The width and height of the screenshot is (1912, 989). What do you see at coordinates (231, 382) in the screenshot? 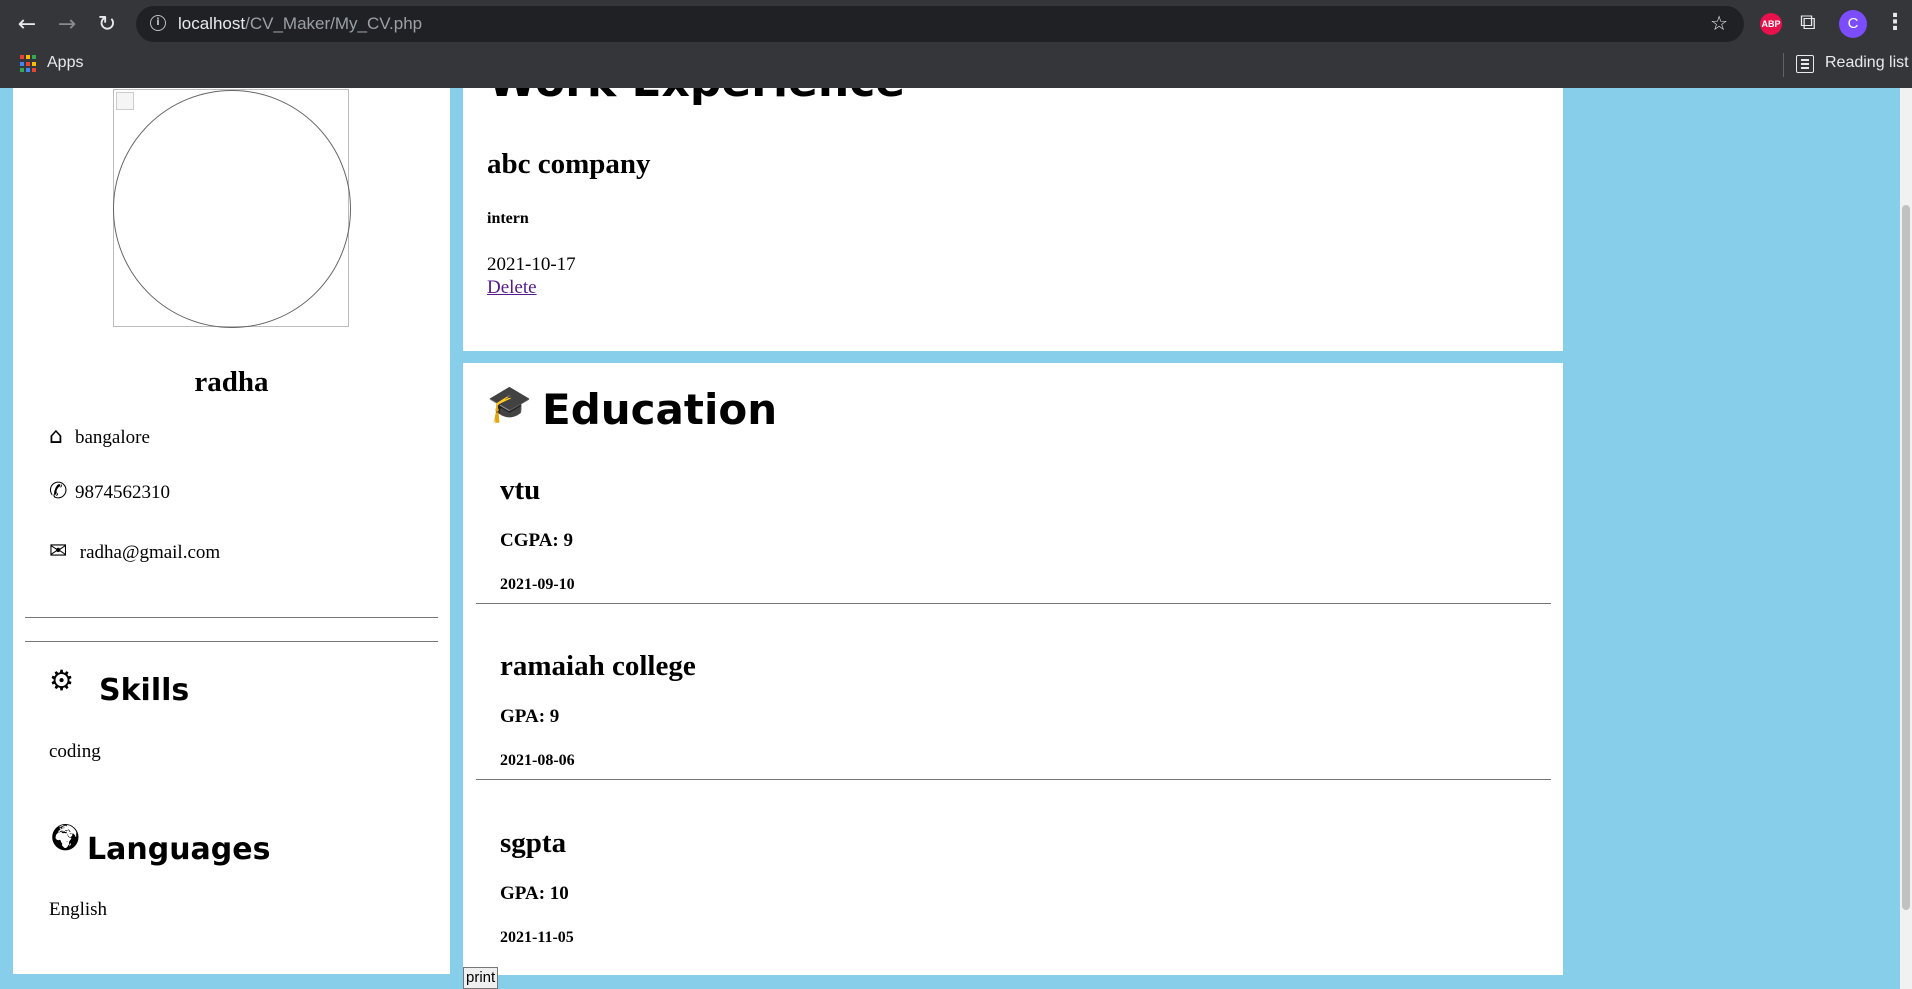
I see `profile-name: radha` at bounding box center [231, 382].